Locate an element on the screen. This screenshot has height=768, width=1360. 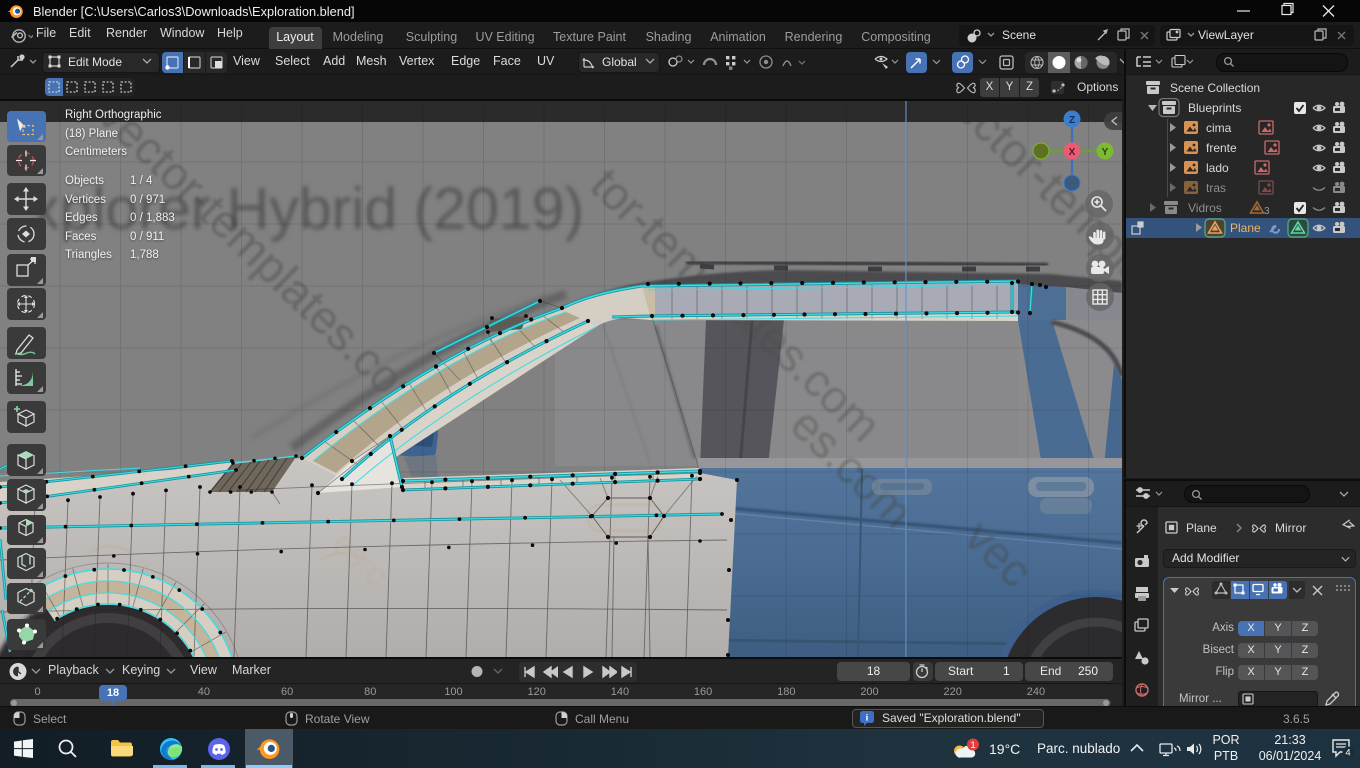
svg-text: 1 is located at coordinates (972, 745).